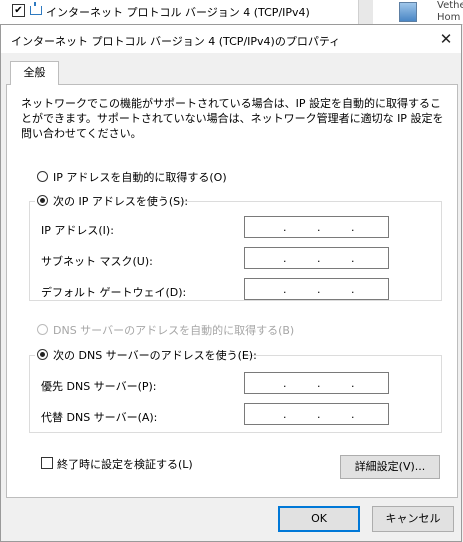 The image size is (463, 542). I want to click on title-bar: インターネット プロトコル バージョン 4 (TCP/IPv4)のプロパティ ✕, so click(231, 39).